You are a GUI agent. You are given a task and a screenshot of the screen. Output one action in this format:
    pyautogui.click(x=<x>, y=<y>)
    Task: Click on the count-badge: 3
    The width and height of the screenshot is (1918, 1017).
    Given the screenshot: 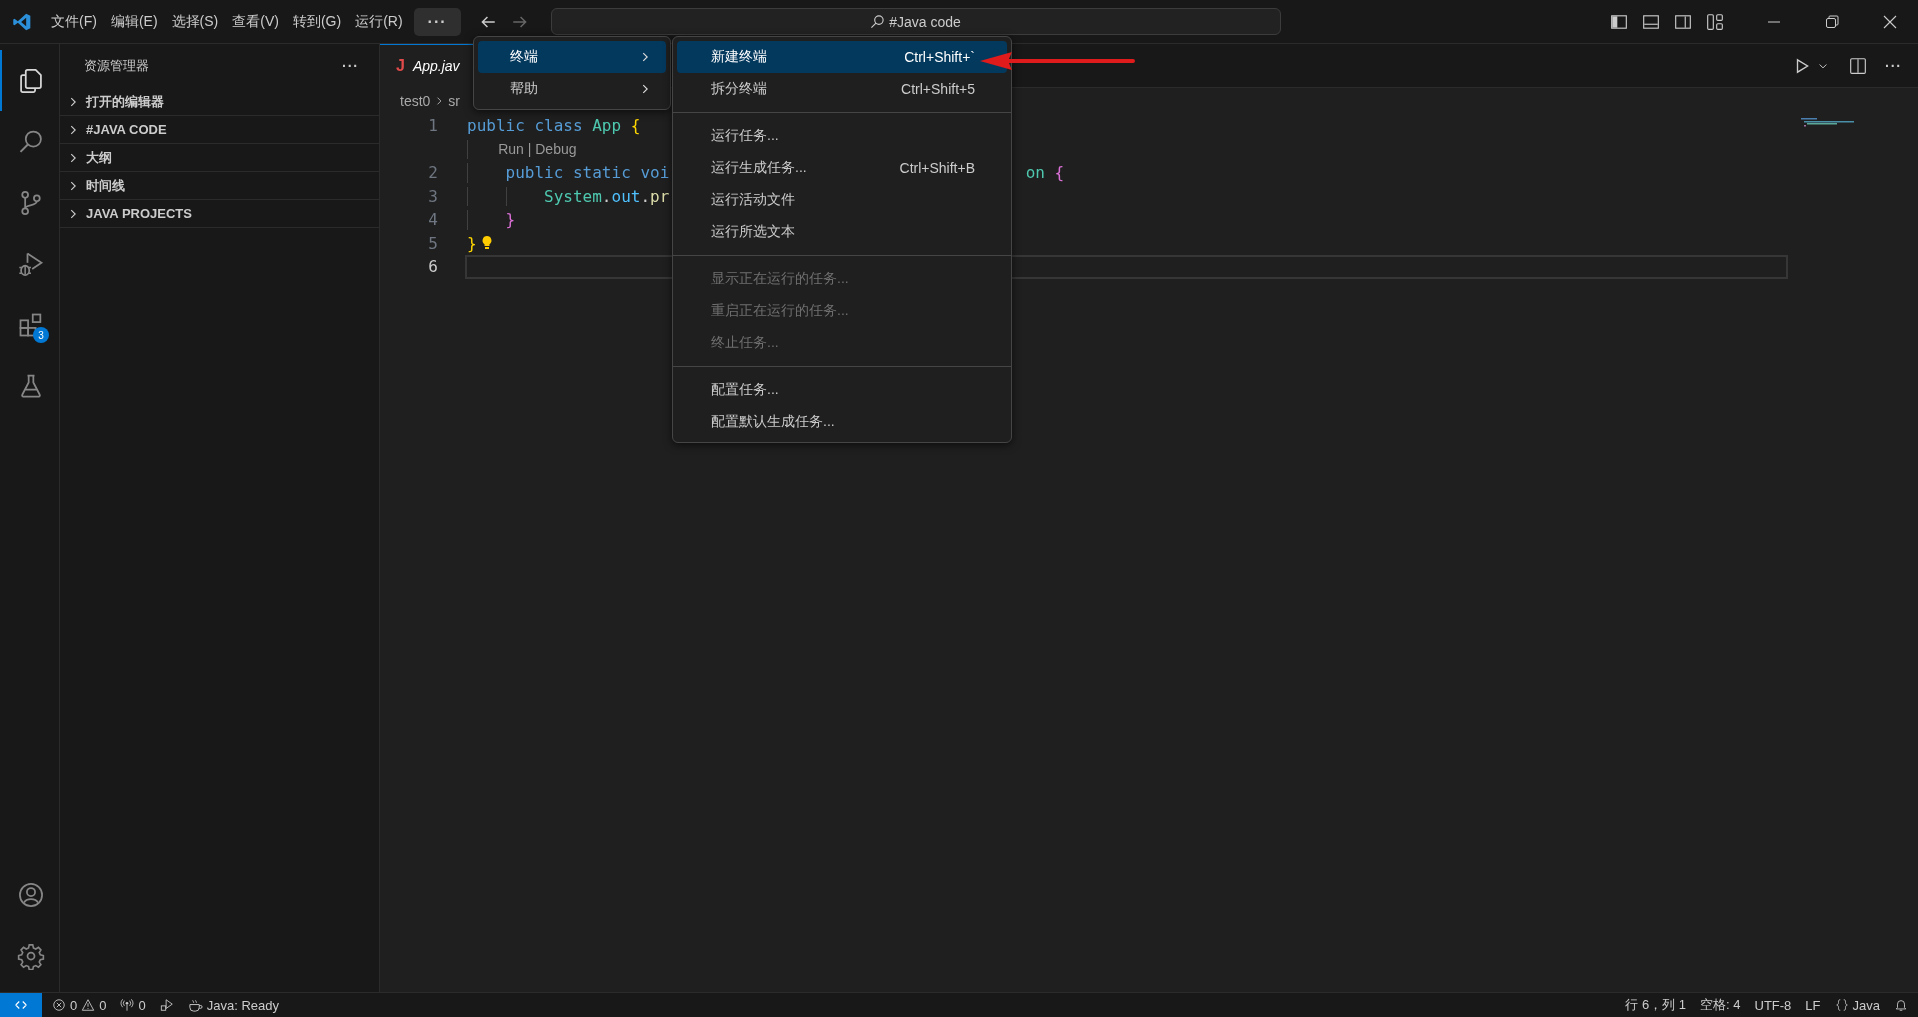 What is the action you would take?
    pyautogui.click(x=41, y=335)
    